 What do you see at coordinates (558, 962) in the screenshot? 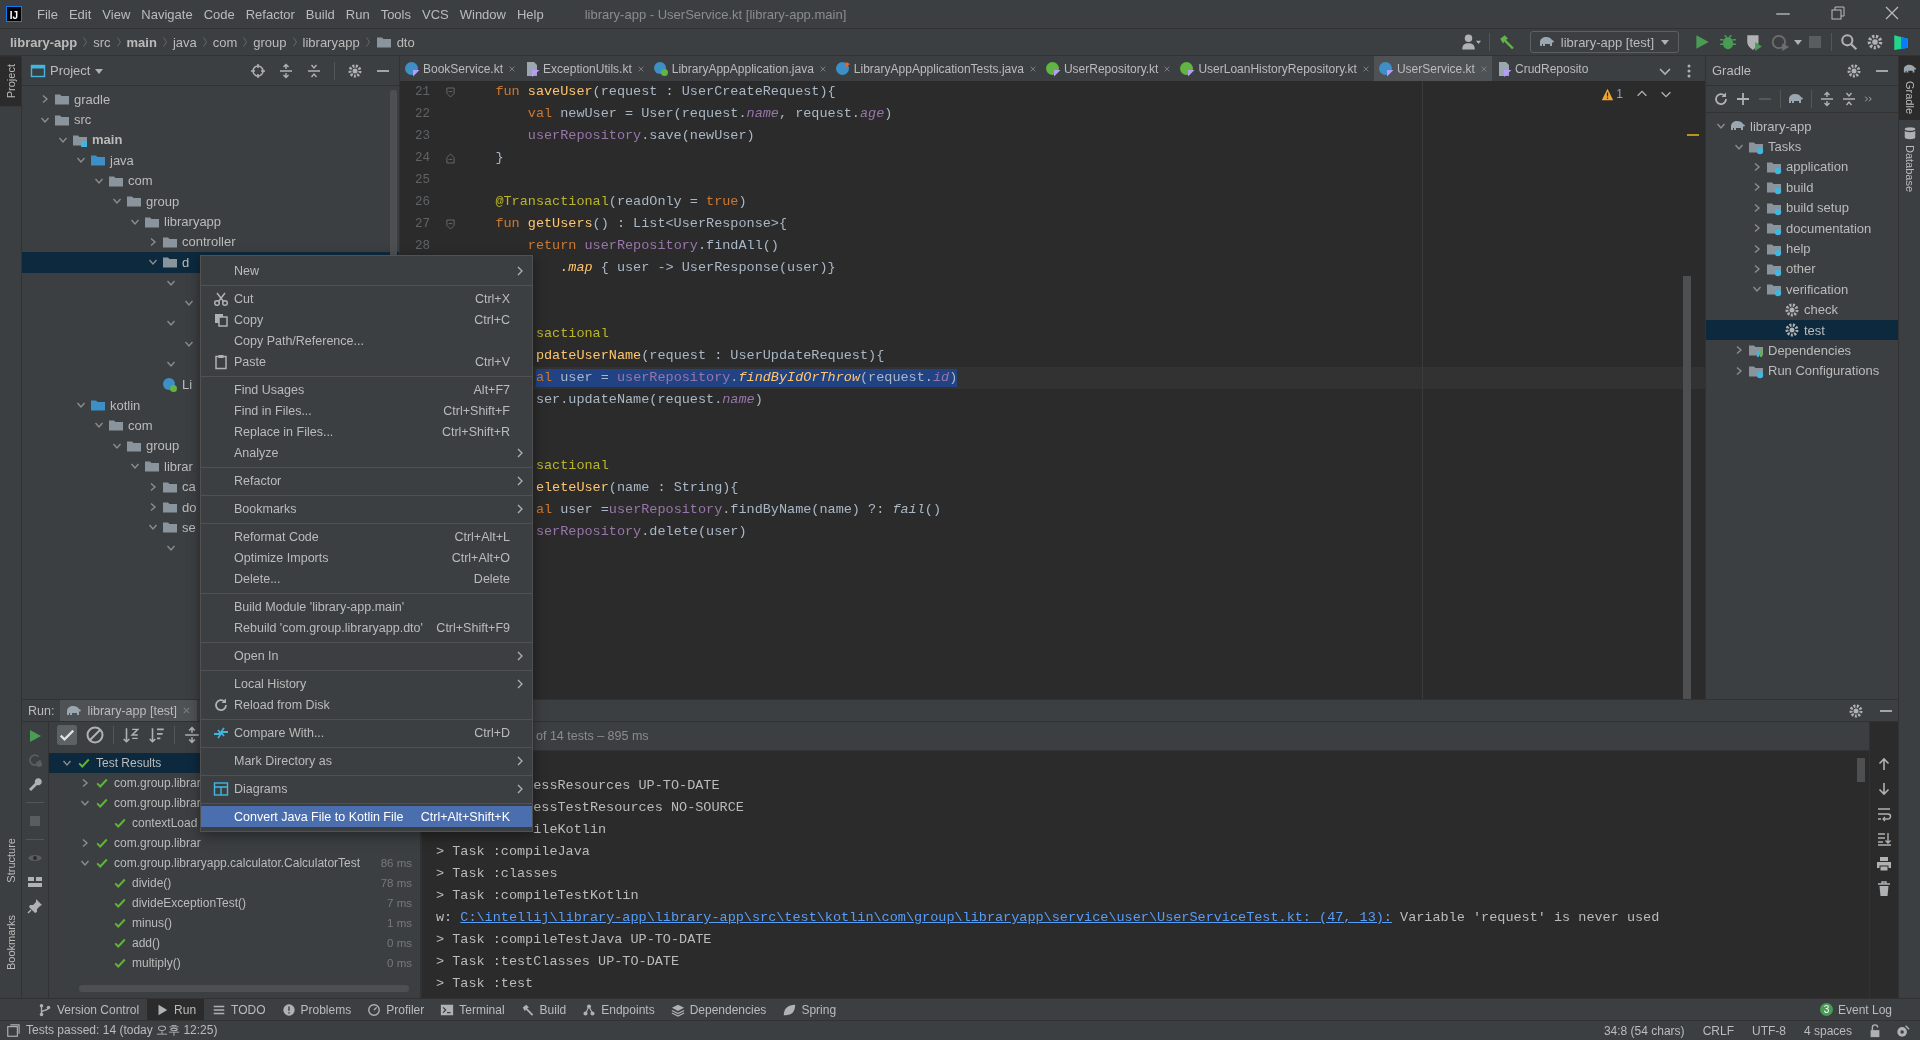
I see `console-line: > Task :testClasses UP-TO-DATE` at bounding box center [558, 962].